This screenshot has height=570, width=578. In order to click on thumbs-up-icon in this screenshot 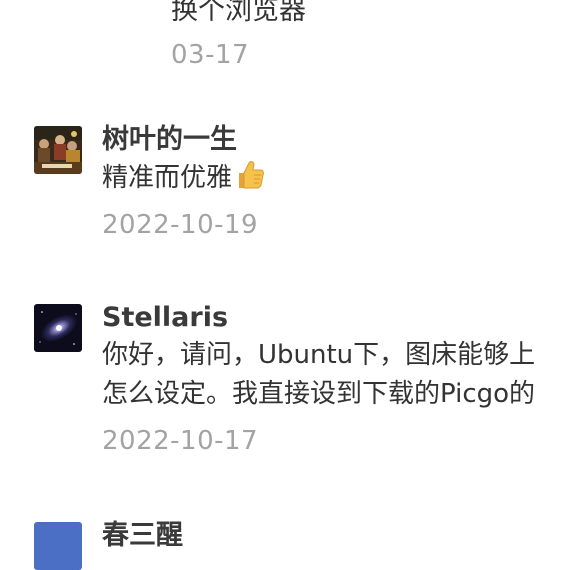, I will do `click(249, 175)`.